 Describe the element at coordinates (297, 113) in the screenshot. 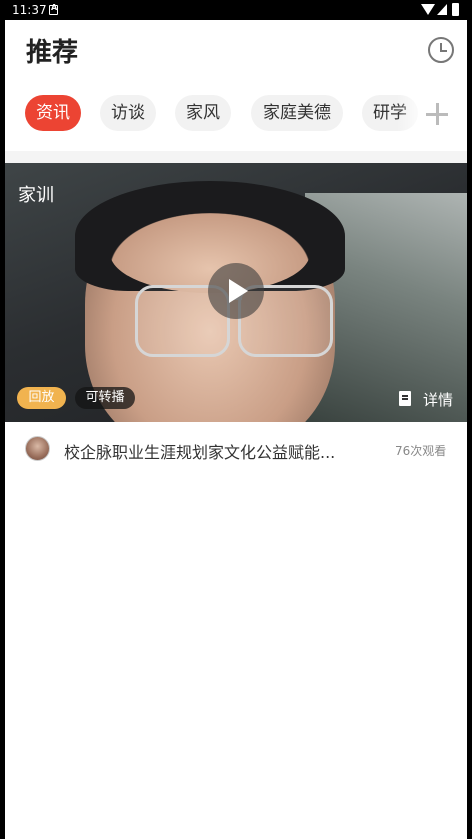

I see `tab-family-virtue: 家庭美德` at that location.